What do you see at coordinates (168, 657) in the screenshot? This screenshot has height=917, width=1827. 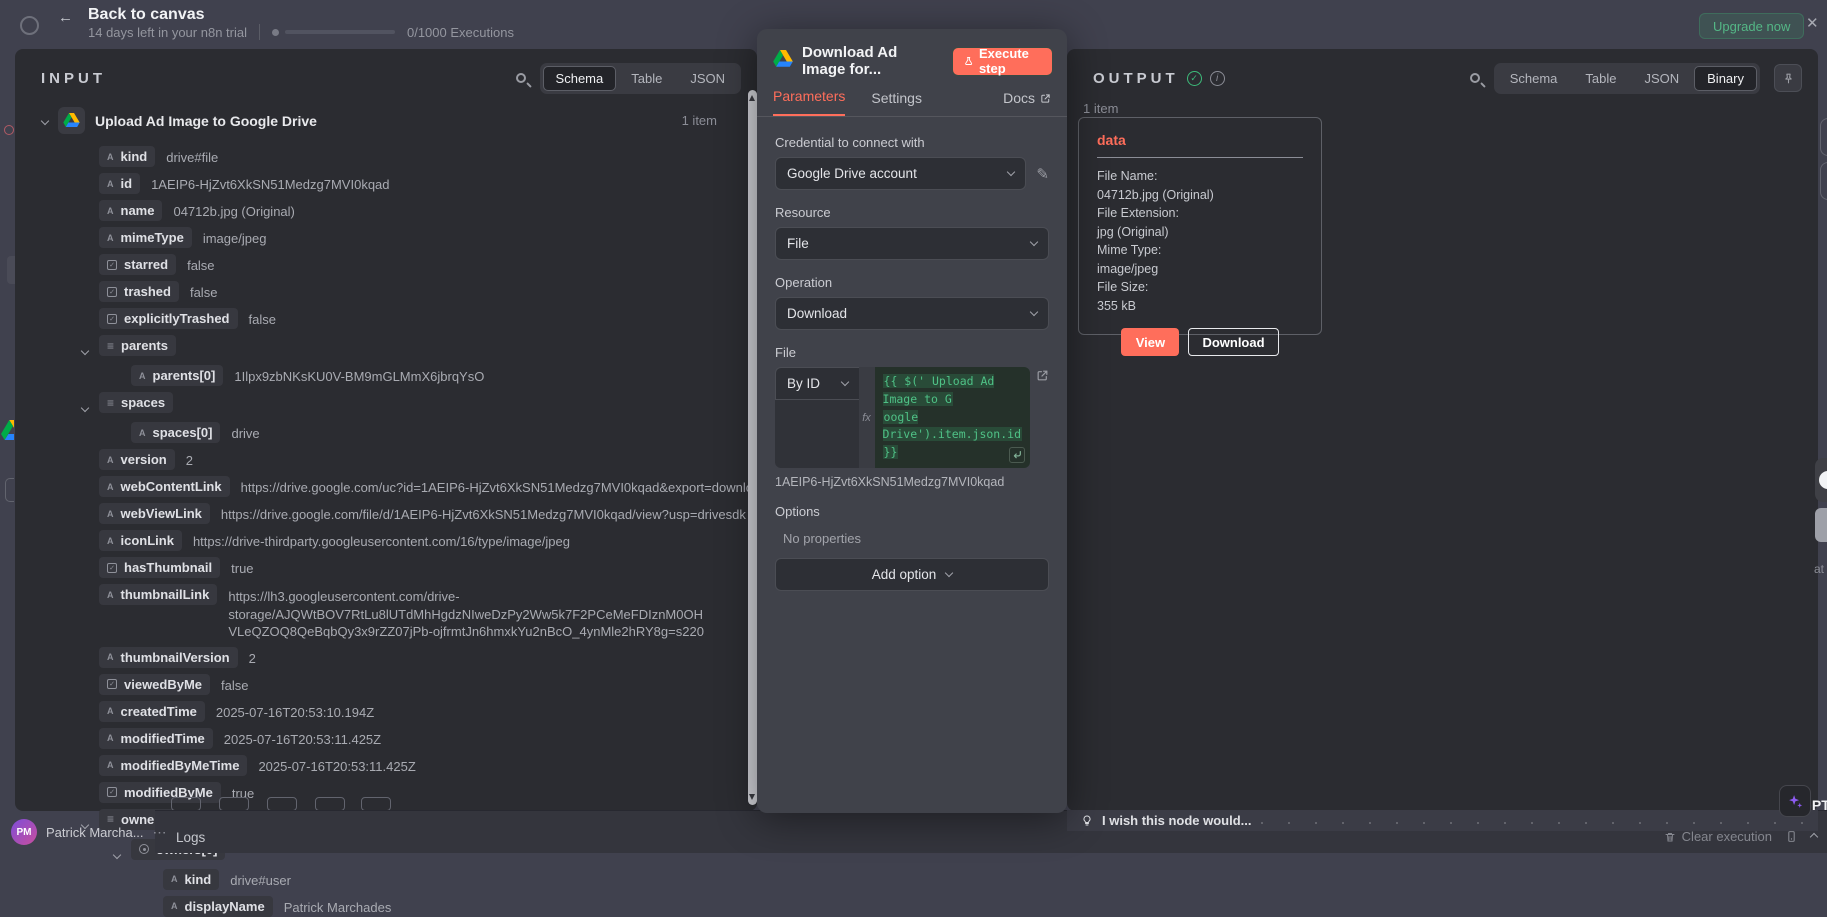 I see `schema-key-pill: thumbnailVersion` at bounding box center [168, 657].